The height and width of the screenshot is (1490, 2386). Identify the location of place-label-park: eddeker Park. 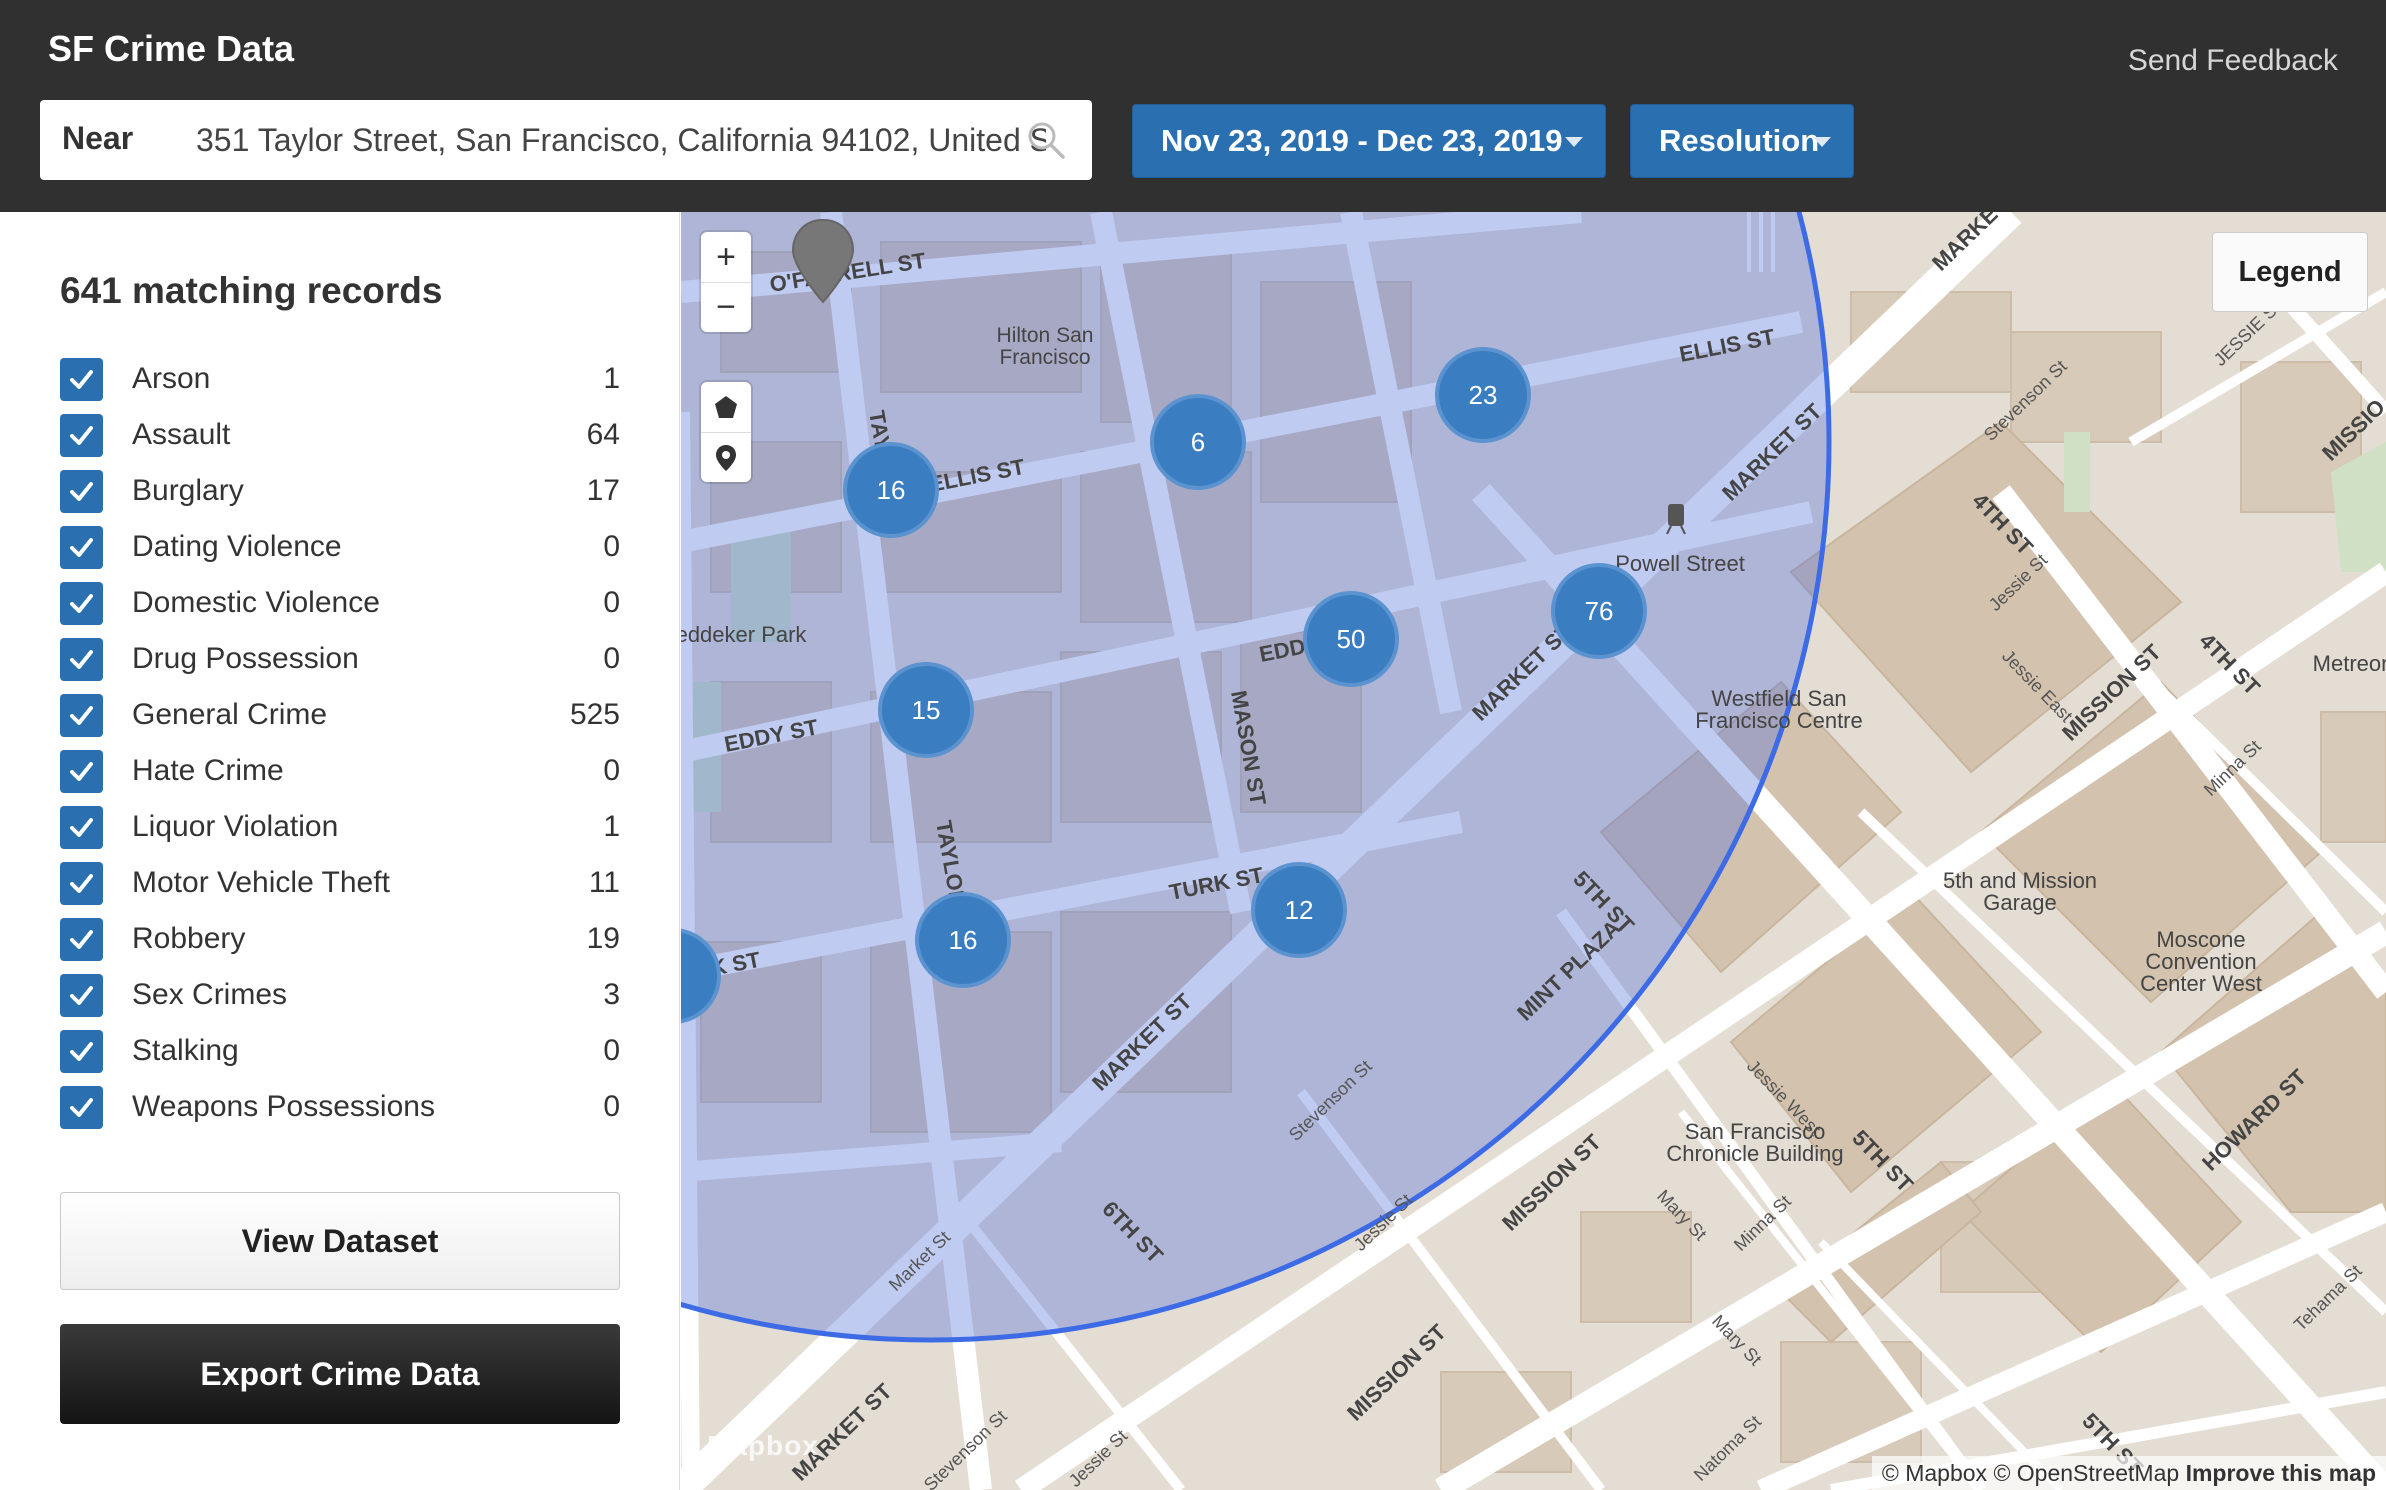
(744, 634).